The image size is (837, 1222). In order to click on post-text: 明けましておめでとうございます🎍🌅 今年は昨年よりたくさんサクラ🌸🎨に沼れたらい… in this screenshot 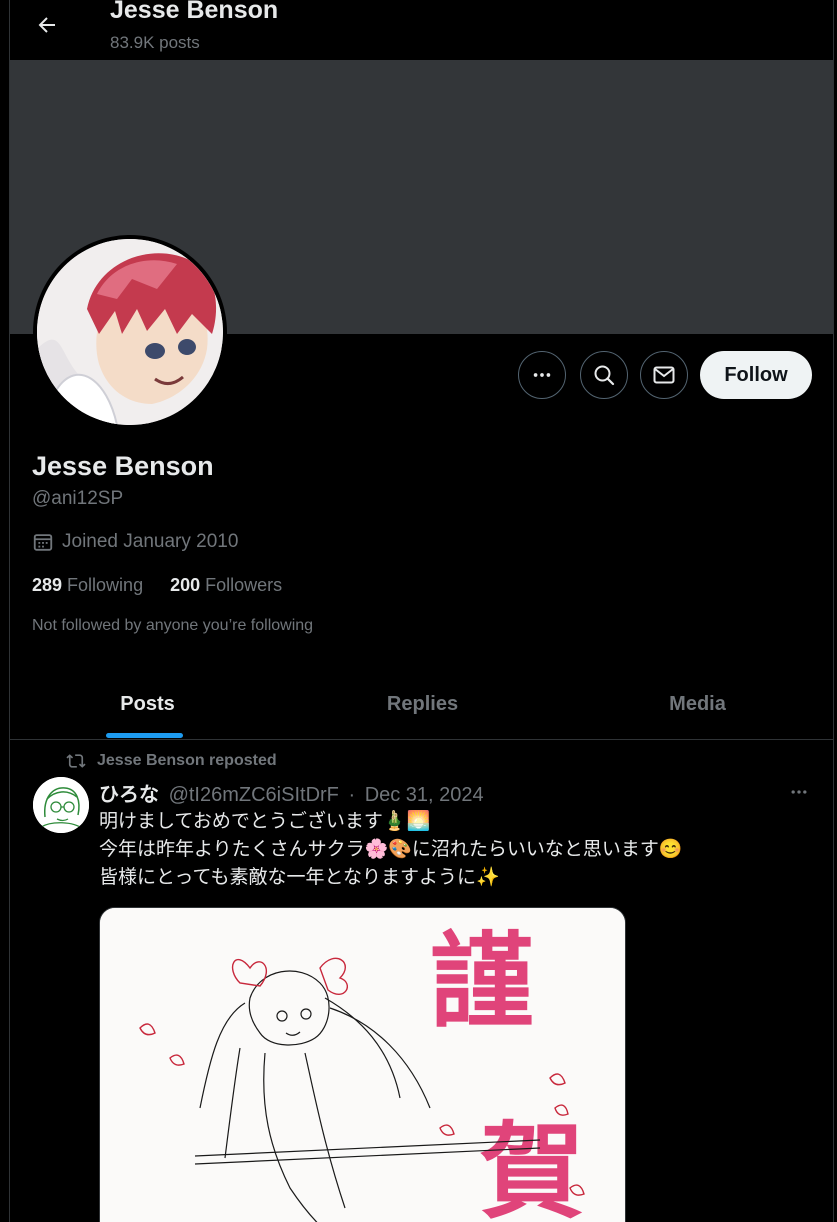, I will do `click(449, 850)`.